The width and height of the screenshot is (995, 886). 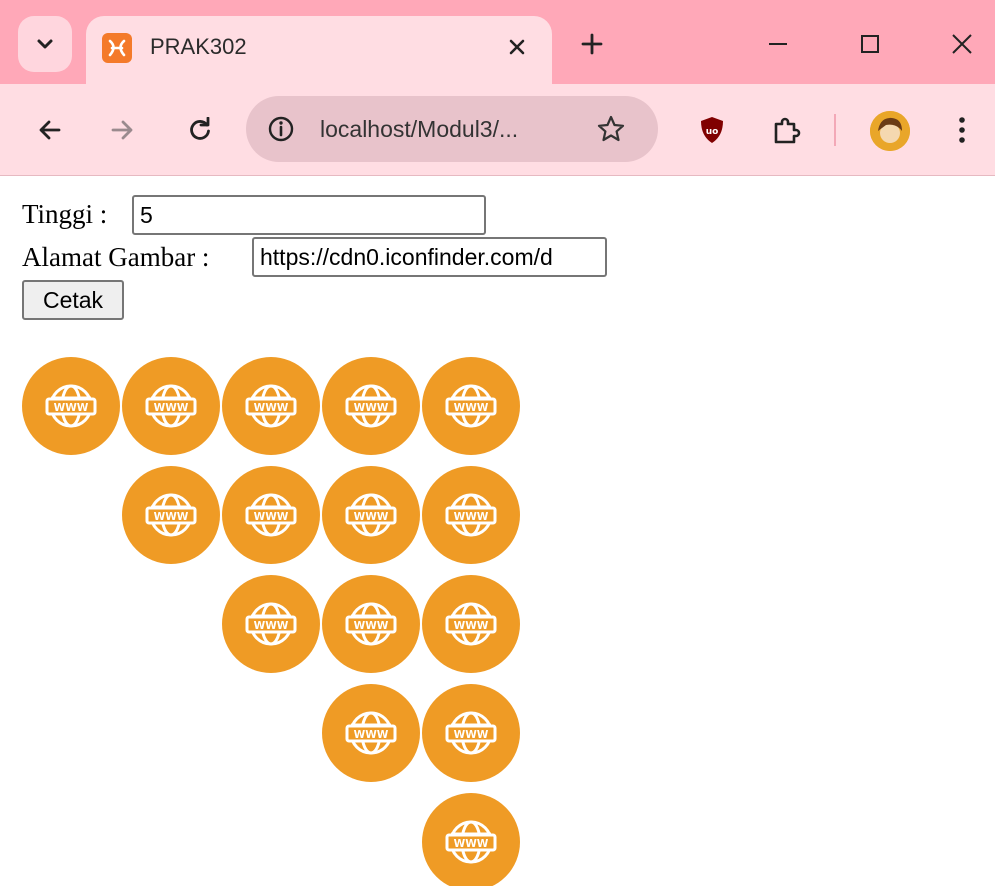 I want to click on puzzle-icon, so click(x=787, y=130).